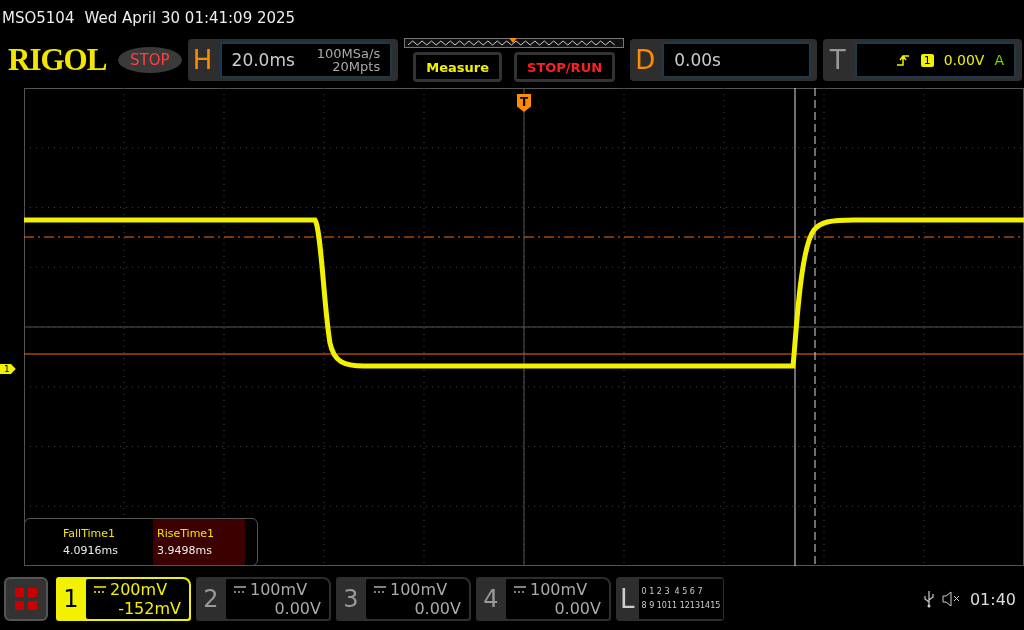 The image size is (1024, 630). I want to click on measurement-item: FallTime1 4.0916ms, so click(89, 542).